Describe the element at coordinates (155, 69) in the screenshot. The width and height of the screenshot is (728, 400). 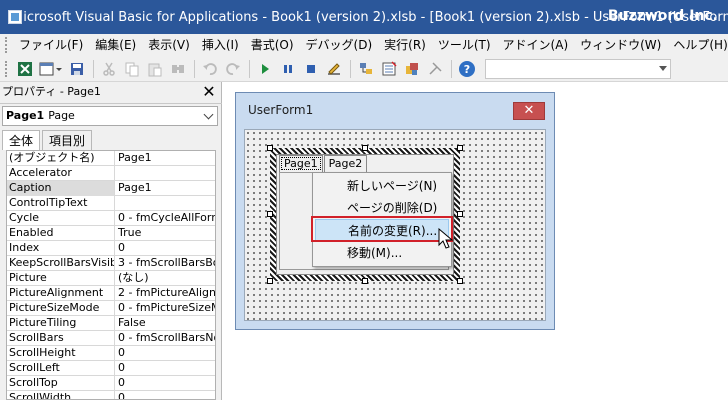
I see `paste-icon` at that location.